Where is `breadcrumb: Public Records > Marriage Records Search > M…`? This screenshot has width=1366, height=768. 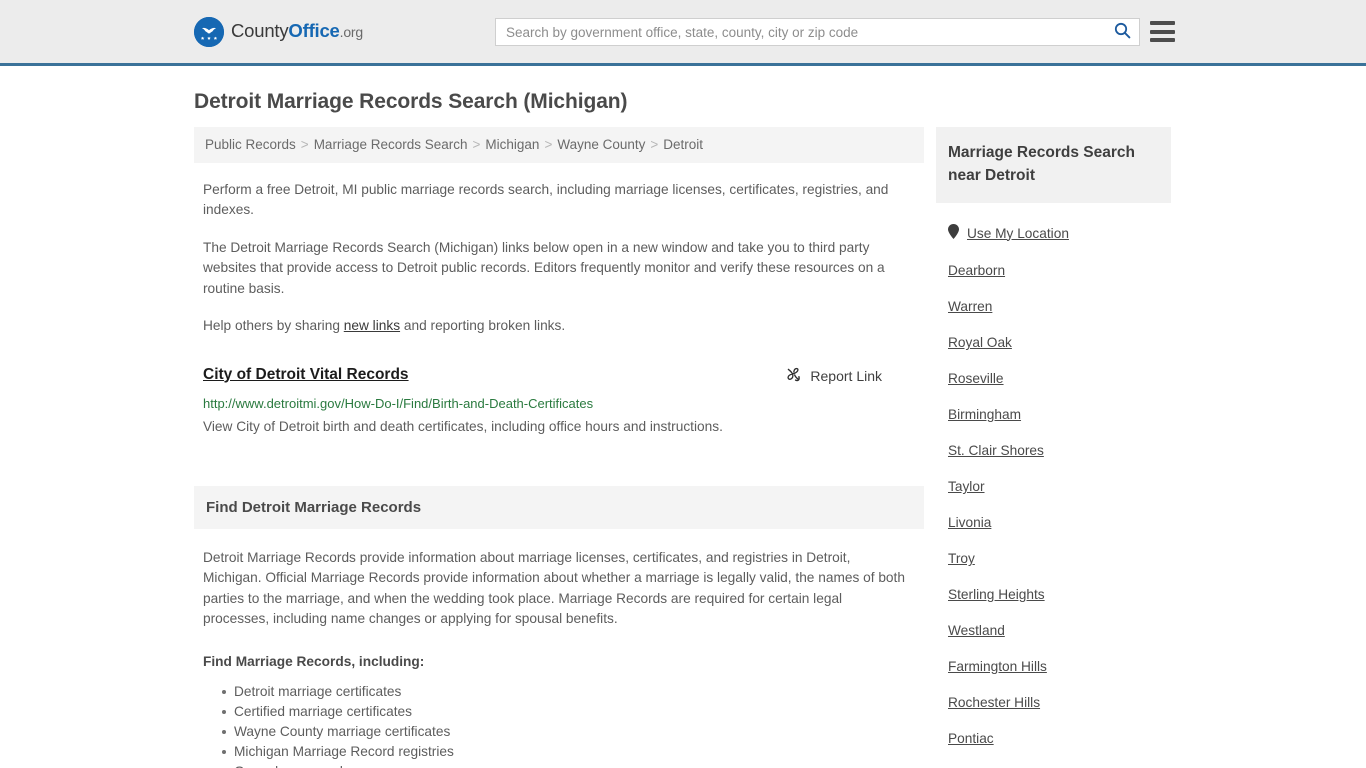
breadcrumb: Public Records > Marriage Records Search > M… is located at coordinates (559, 145).